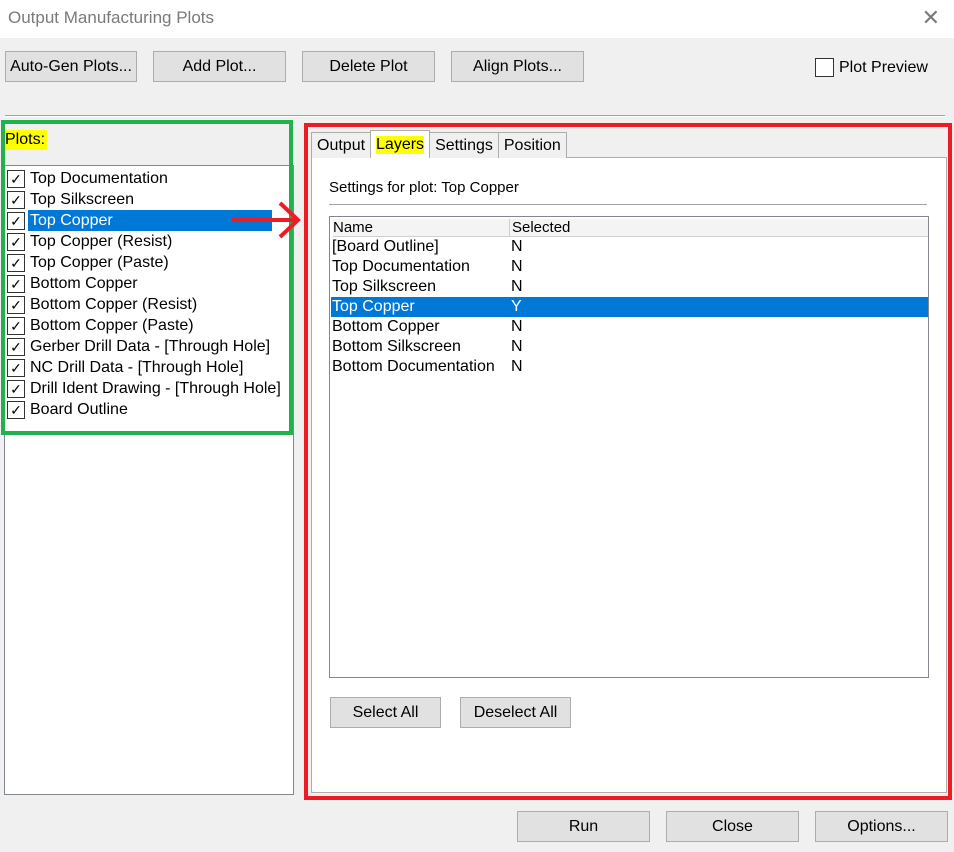 This screenshot has width=954, height=852. Describe the element at coordinates (477, 19) in the screenshot. I see `title-bar: Output Manufacturing Plots ✕` at that location.